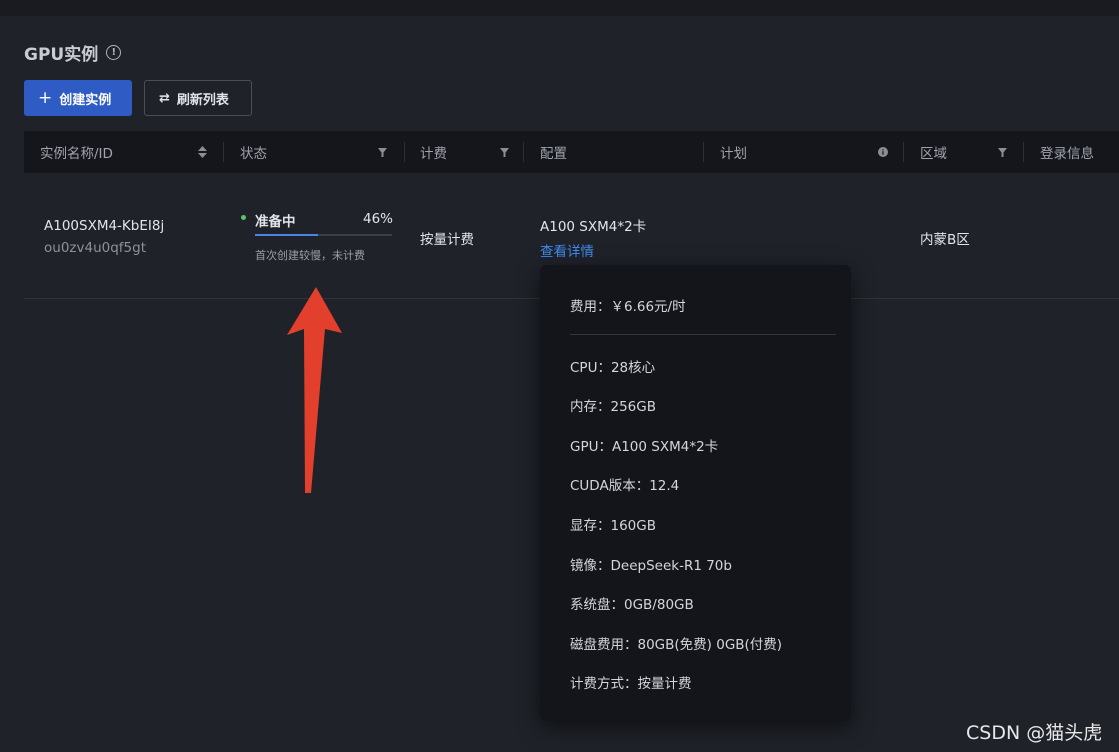  What do you see at coordinates (883, 152) in the screenshot?
I see `info-icon` at bounding box center [883, 152].